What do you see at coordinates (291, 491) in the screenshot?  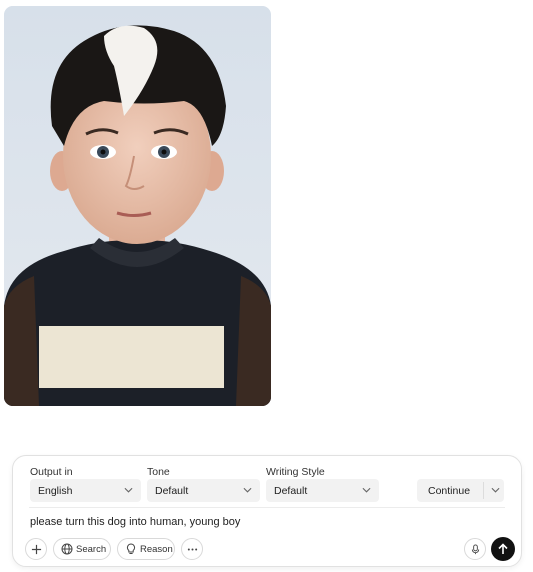 I see `writing-style-value: Default` at bounding box center [291, 491].